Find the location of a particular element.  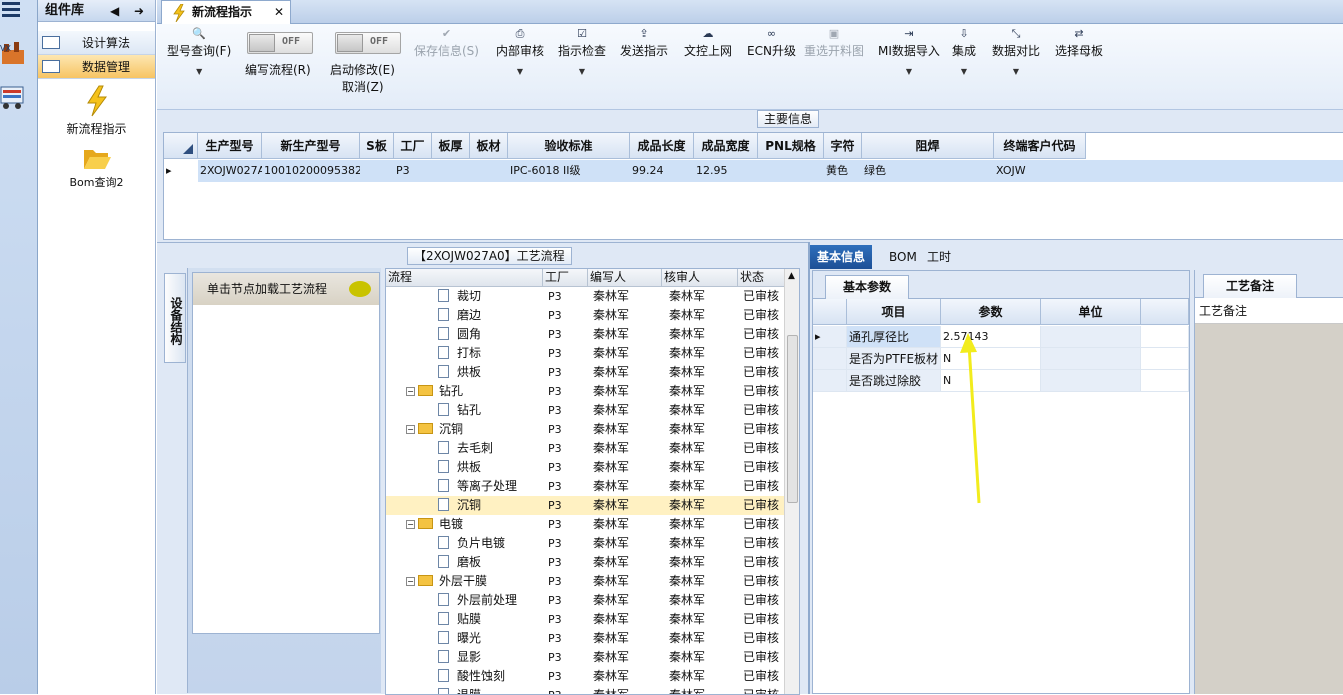

write-process-toggle: OFF is located at coordinates (280, 43).